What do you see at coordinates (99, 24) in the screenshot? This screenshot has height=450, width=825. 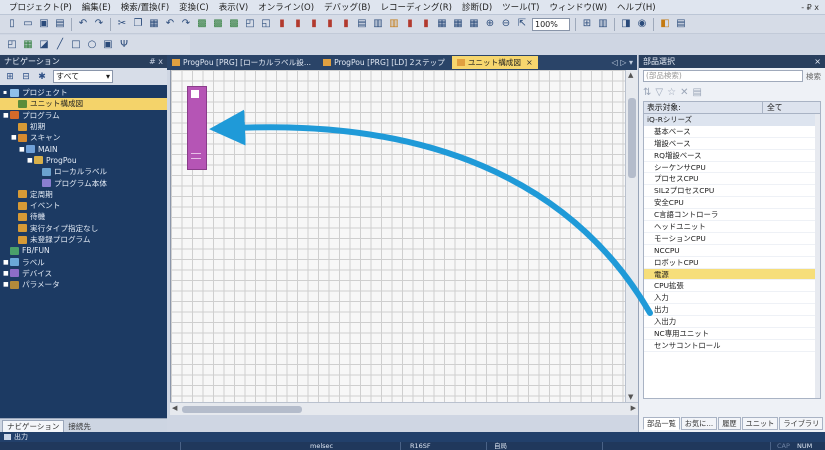 I see `redo-icon: ↷` at bounding box center [99, 24].